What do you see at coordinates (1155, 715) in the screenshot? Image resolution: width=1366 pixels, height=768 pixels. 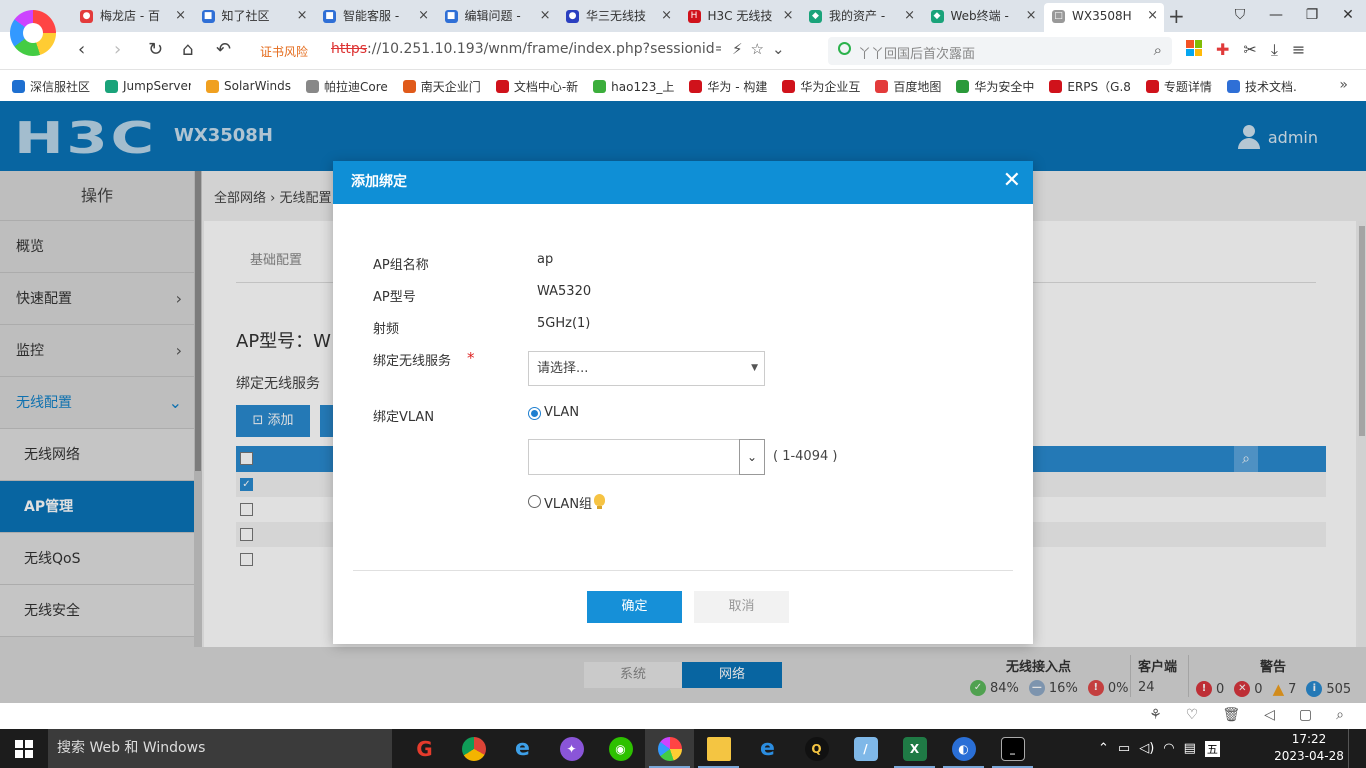 I see `accelerate-icon: ⚘` at bounding box center [1155, 715].